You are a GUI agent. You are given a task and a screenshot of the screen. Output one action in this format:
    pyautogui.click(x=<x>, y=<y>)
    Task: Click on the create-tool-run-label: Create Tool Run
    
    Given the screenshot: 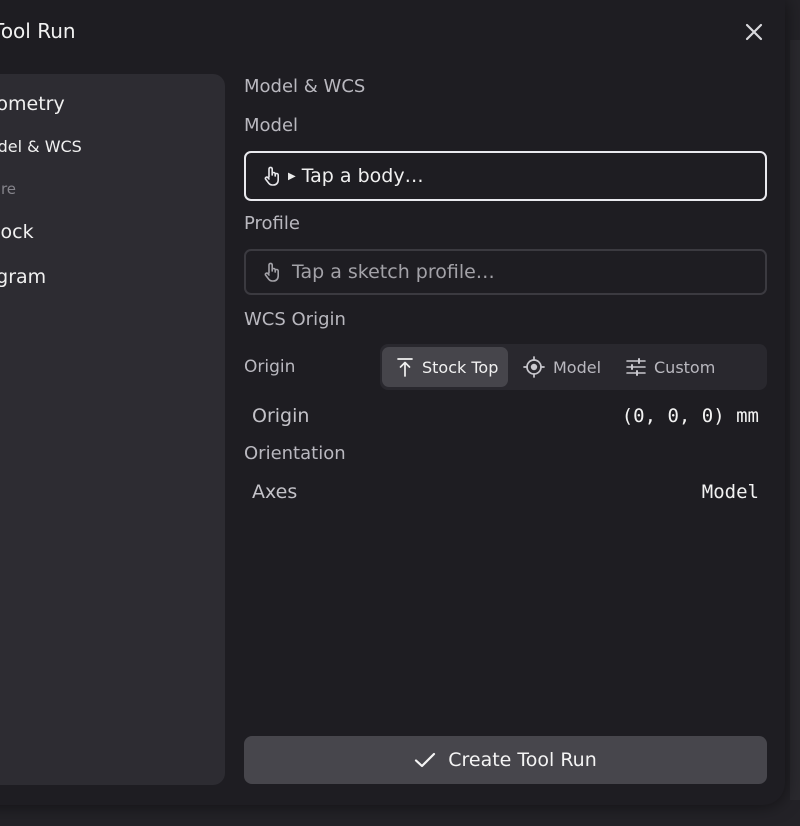 What is the action you would take?
    pyautogui.click(x=522, y=760)
    